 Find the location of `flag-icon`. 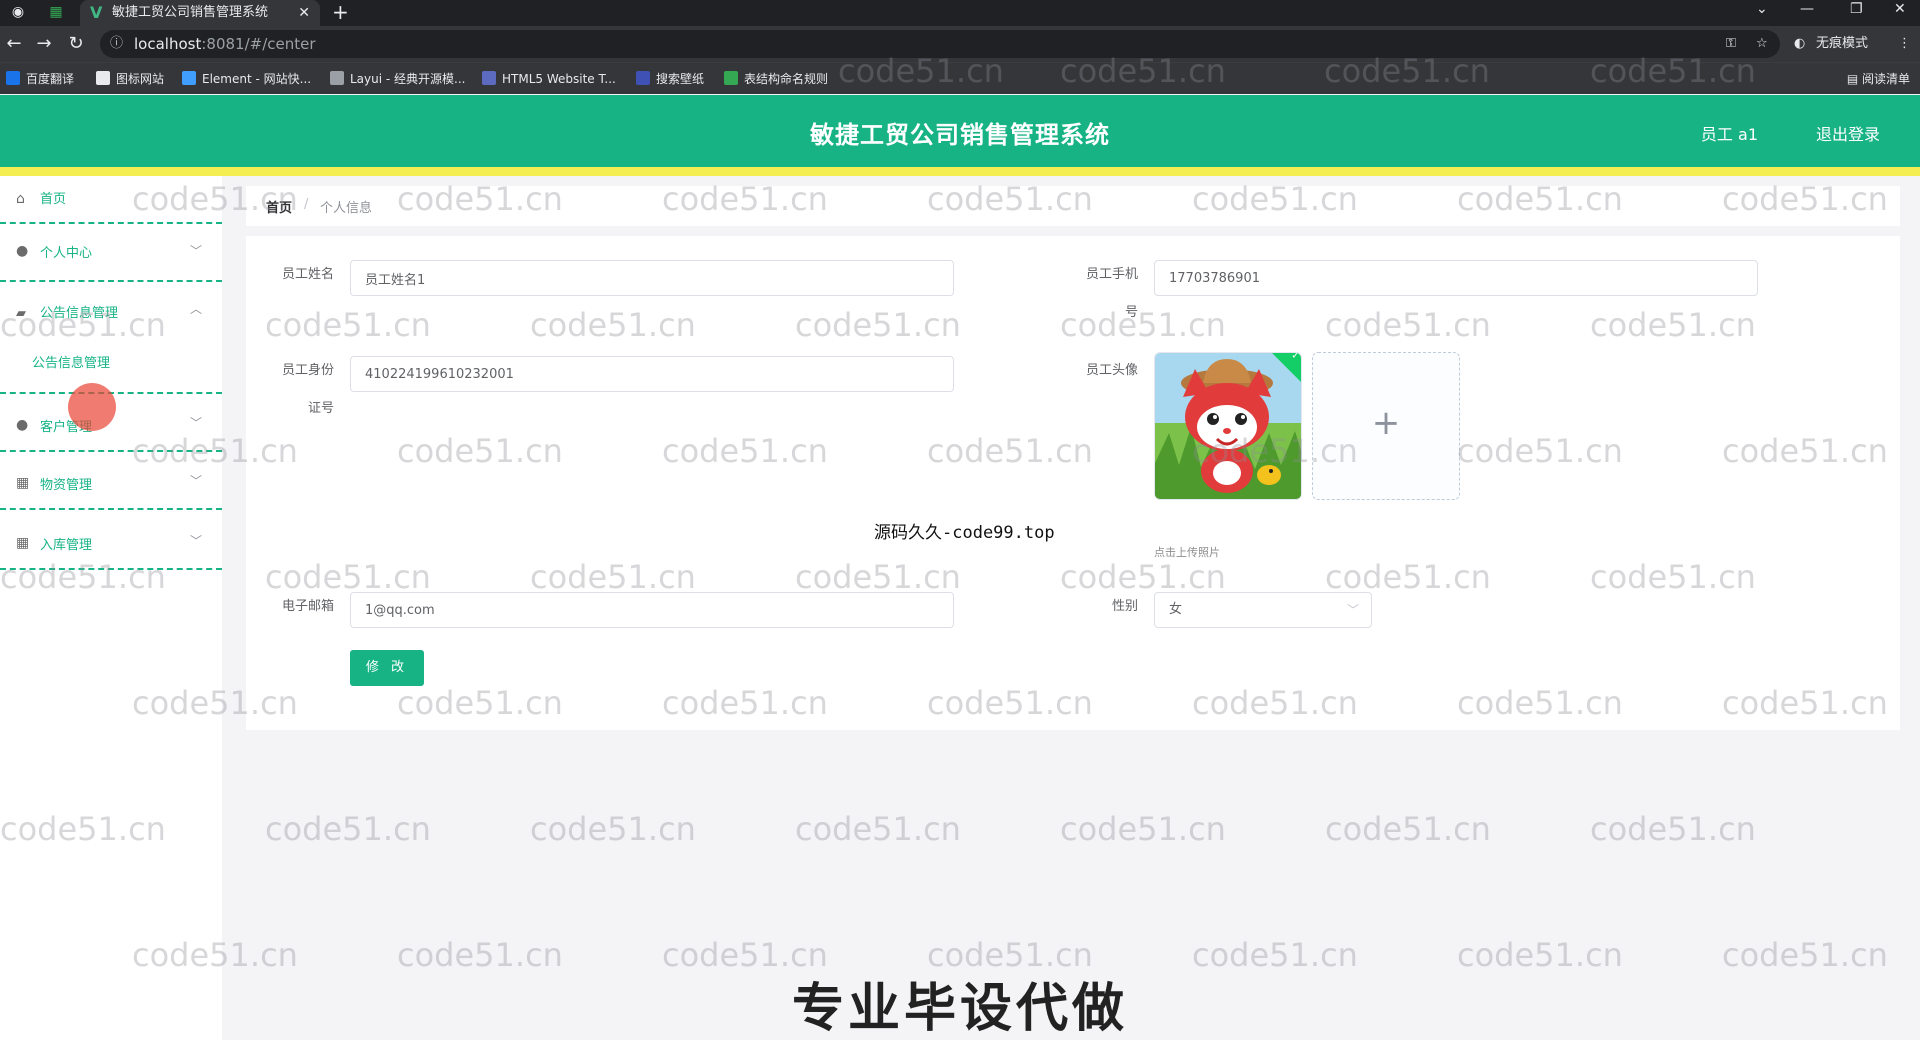

flag-icon is located at coordinates (103, 78).